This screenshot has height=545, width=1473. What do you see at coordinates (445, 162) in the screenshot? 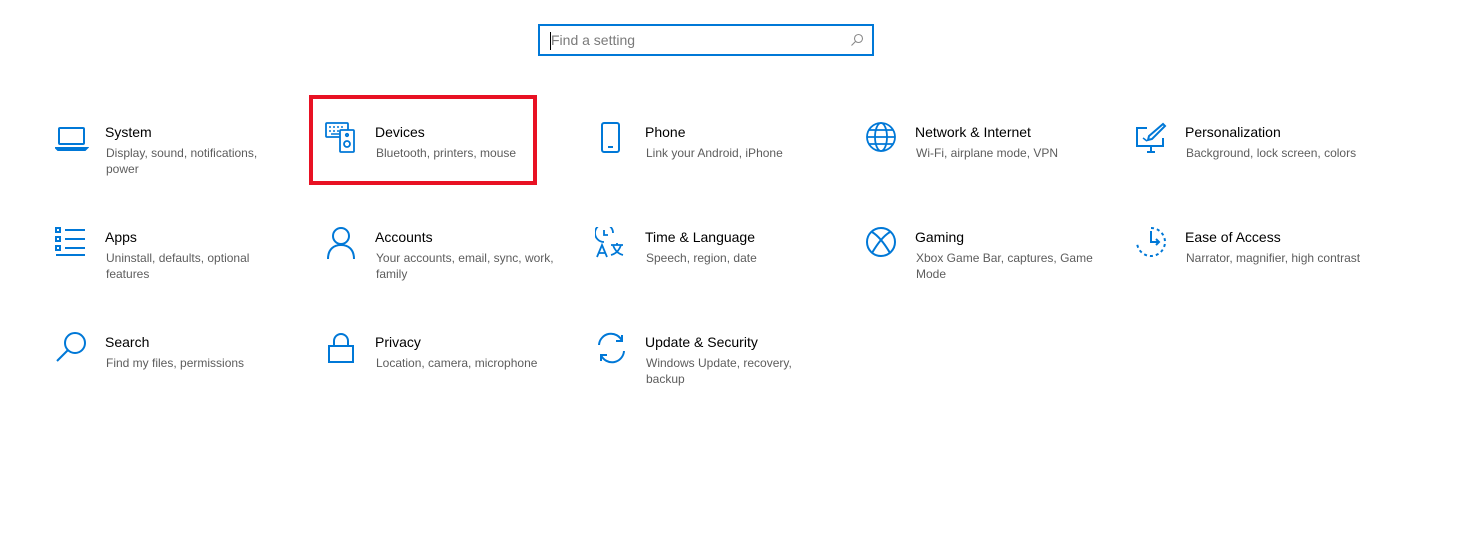
I see `tile-devices: Devices Bluetooth, printers, mouse` at bounding box center [445, 162].